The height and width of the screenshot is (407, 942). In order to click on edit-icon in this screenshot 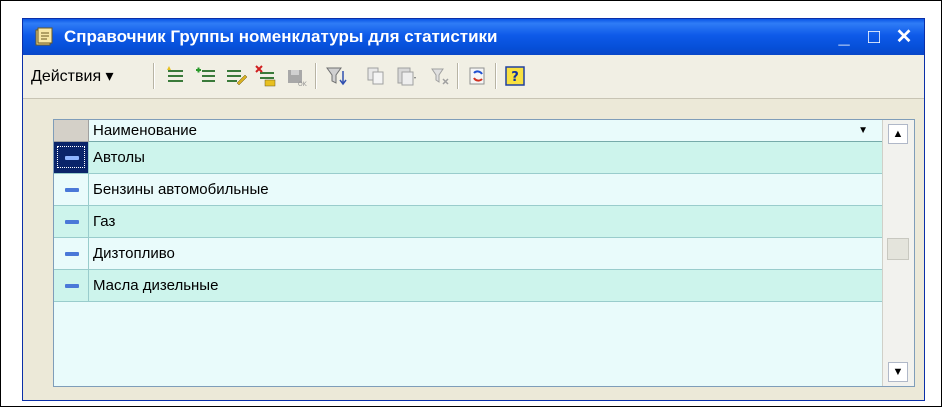, I will do `click(236, 76)`.